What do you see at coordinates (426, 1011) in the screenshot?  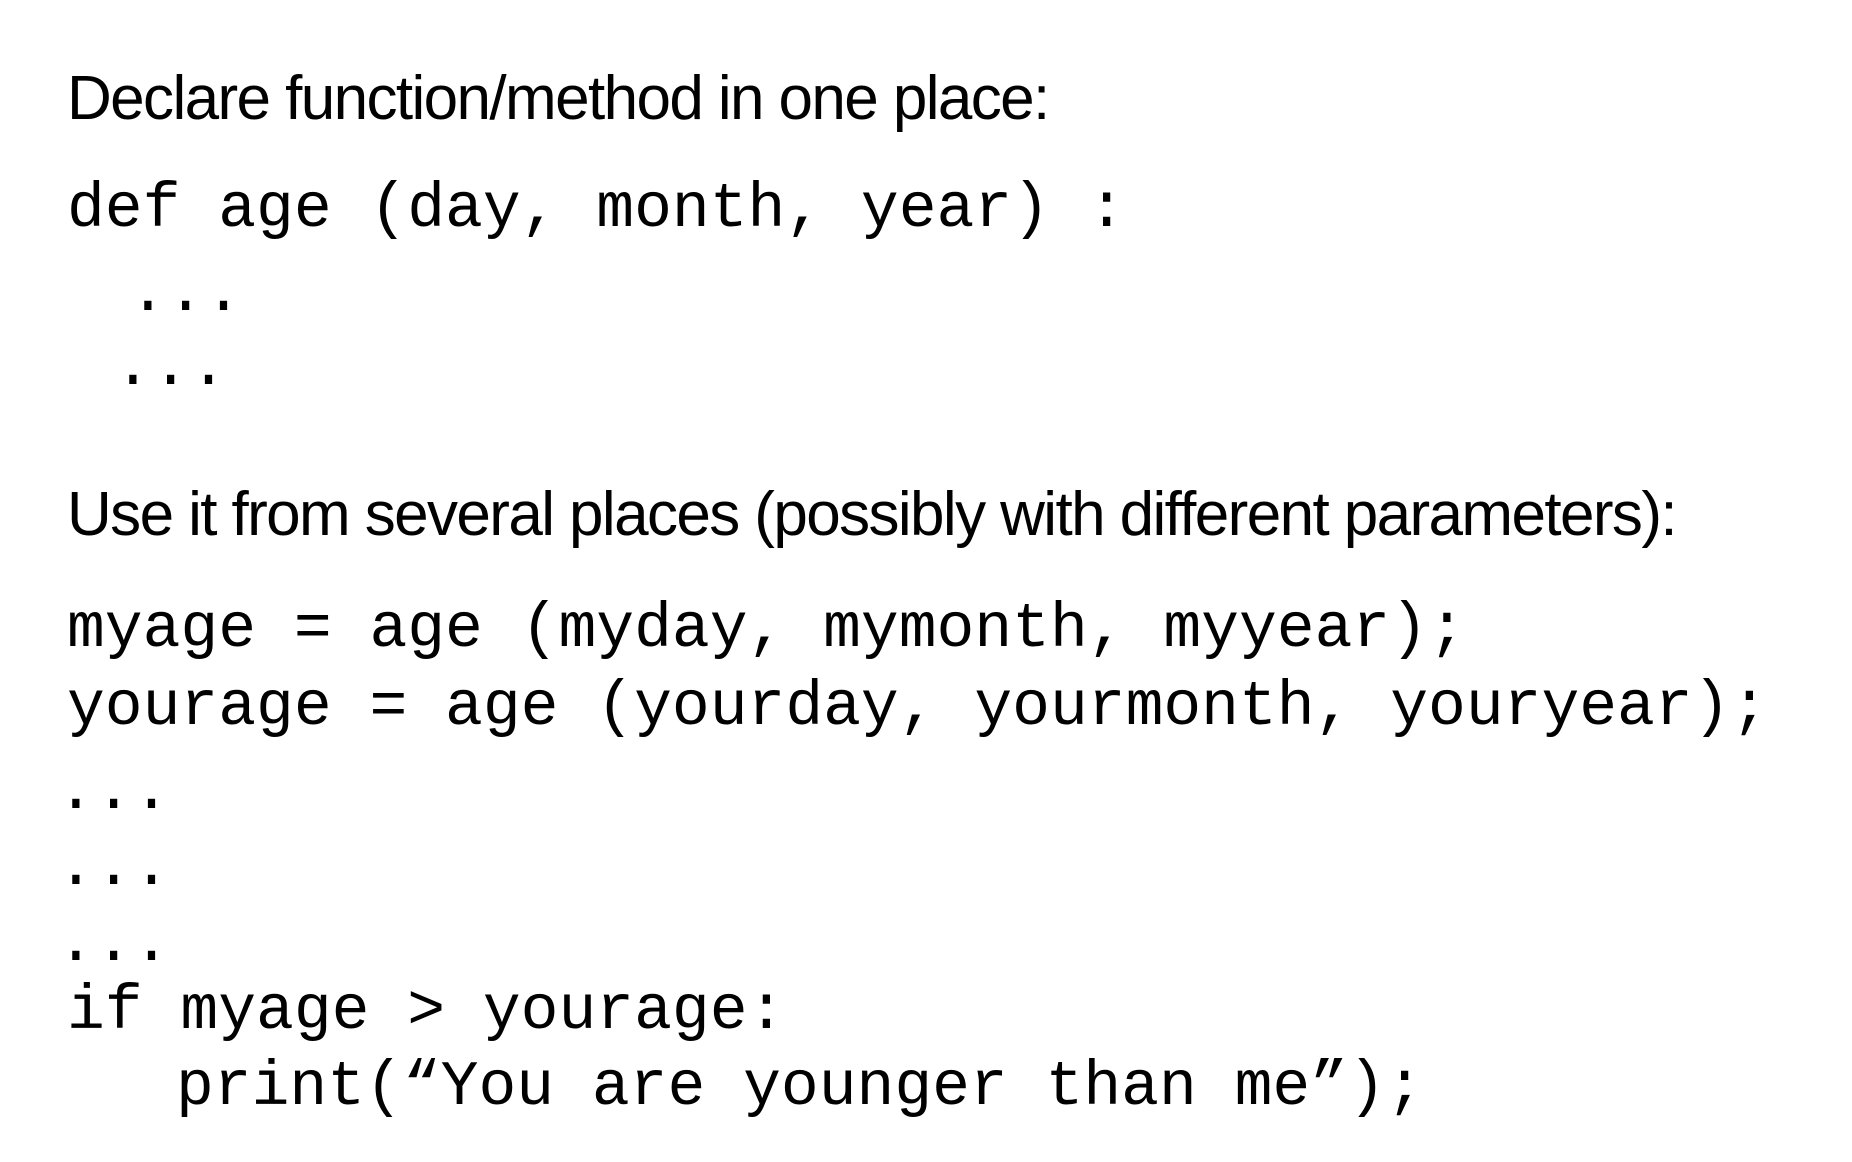 I see `code-line-if: if myage > yourage:` at bounding box center [426, 1011].